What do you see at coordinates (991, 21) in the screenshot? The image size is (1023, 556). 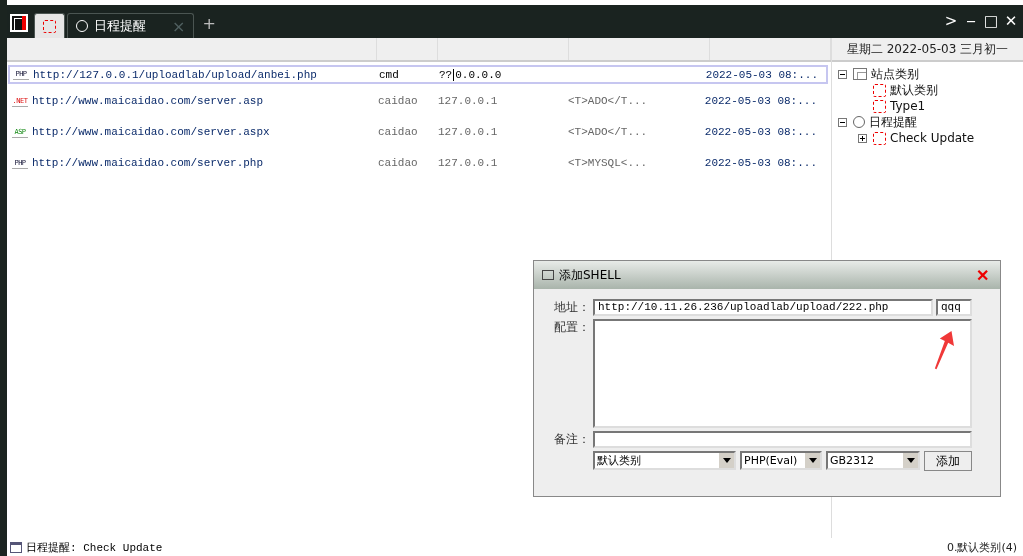 I see `maximize-button: □` at bounding box center [991, 21].